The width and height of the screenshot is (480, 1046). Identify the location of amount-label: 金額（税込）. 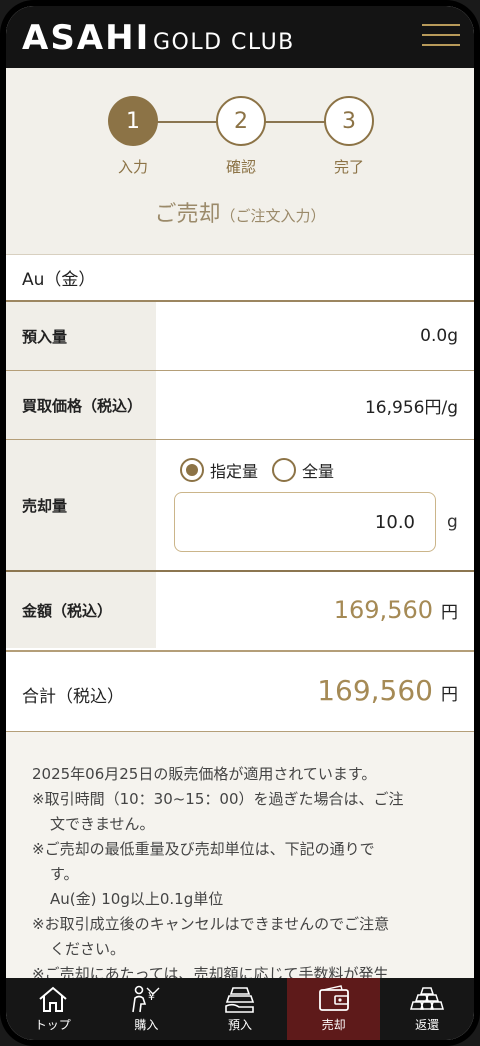
(81, 610).